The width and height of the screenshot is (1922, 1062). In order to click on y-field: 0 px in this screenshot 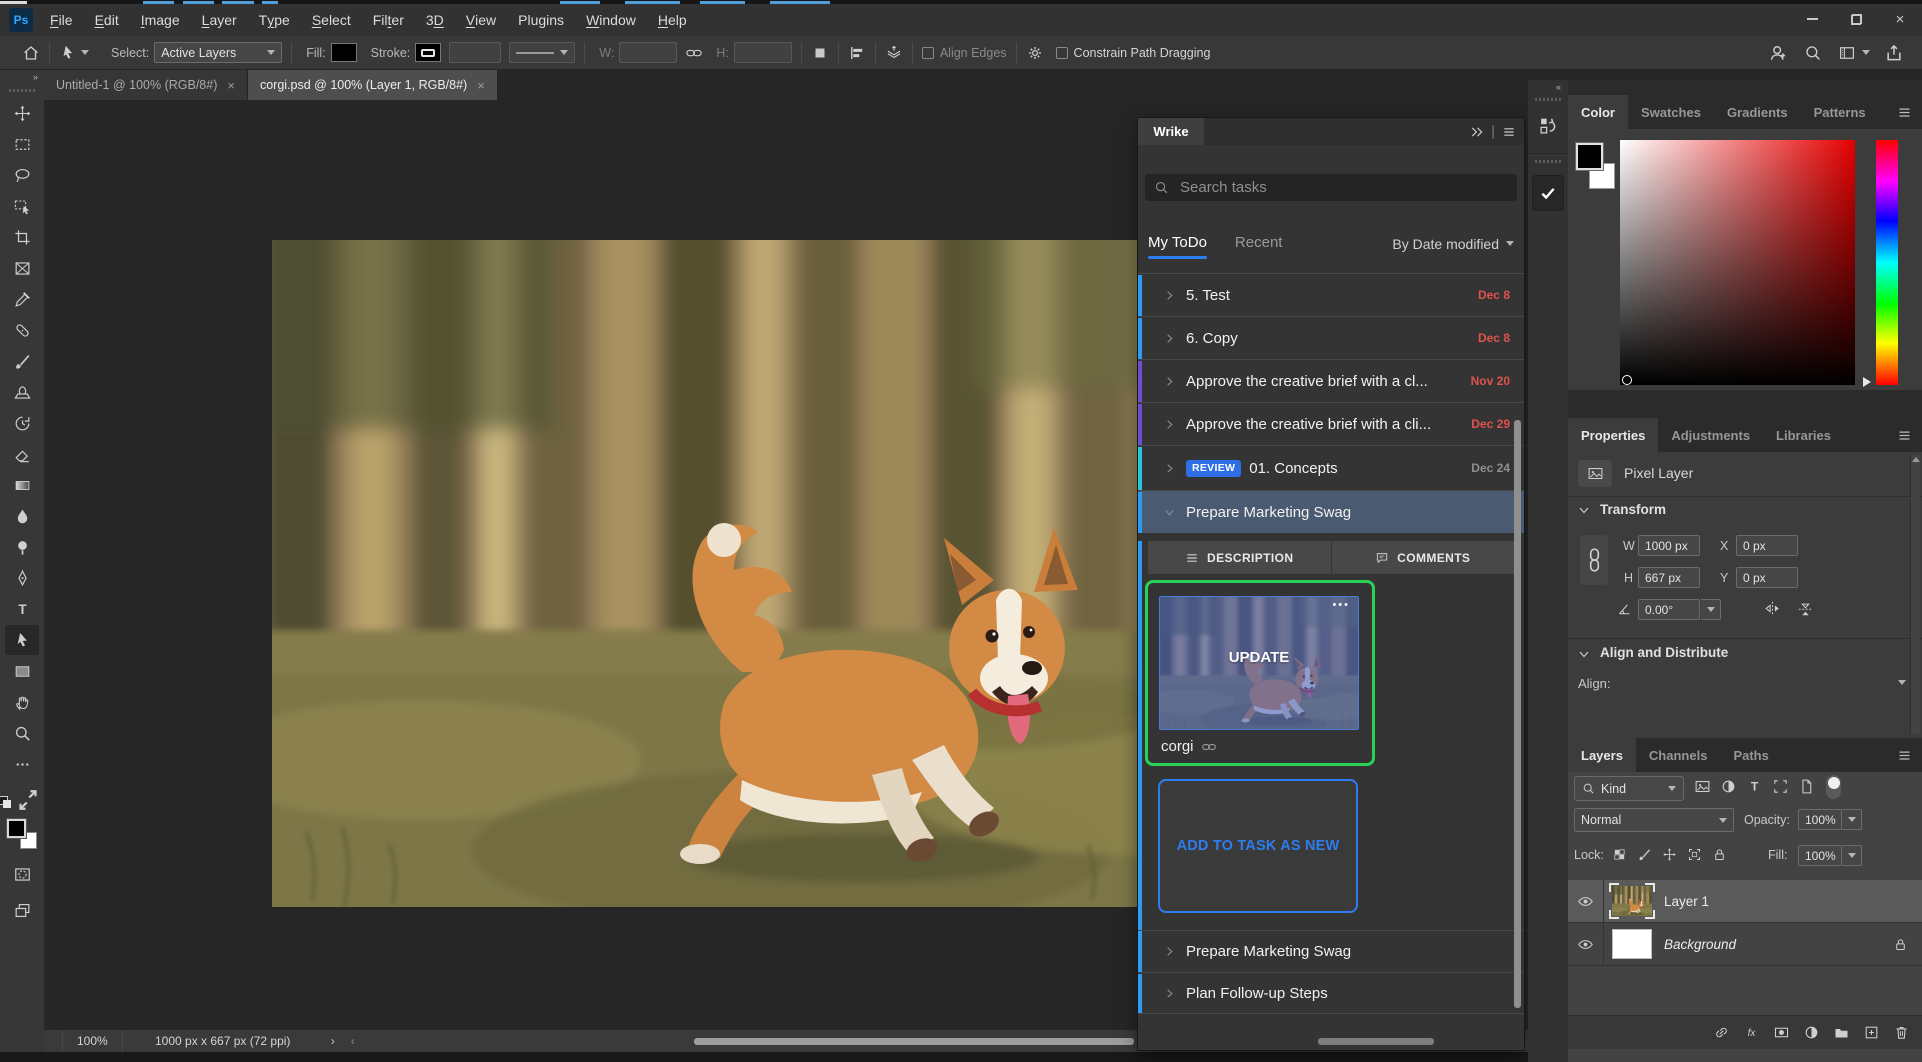, I will do `click(1767, 577)`.